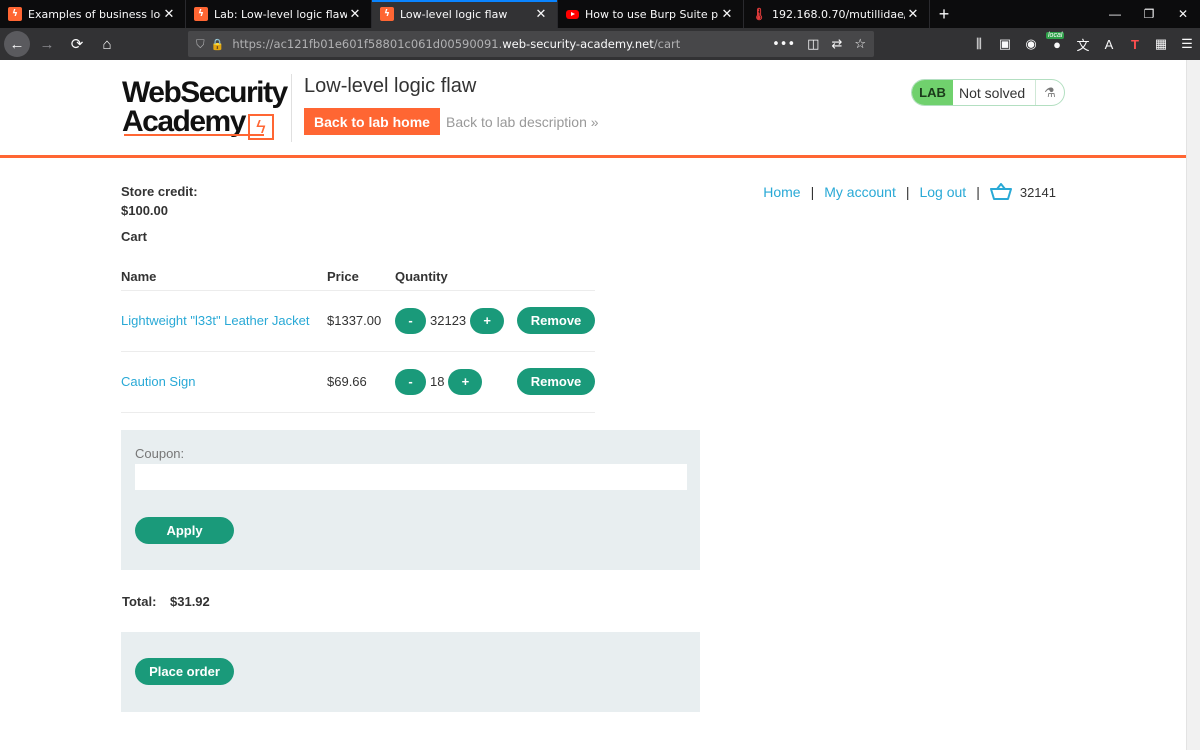 Image resolution: width=1200 pixels, height=750 pixels. What do you see at coordinates (860, 192) in the screenshot?
I see `my-account-link: My account` at bounding box center [860, 192].